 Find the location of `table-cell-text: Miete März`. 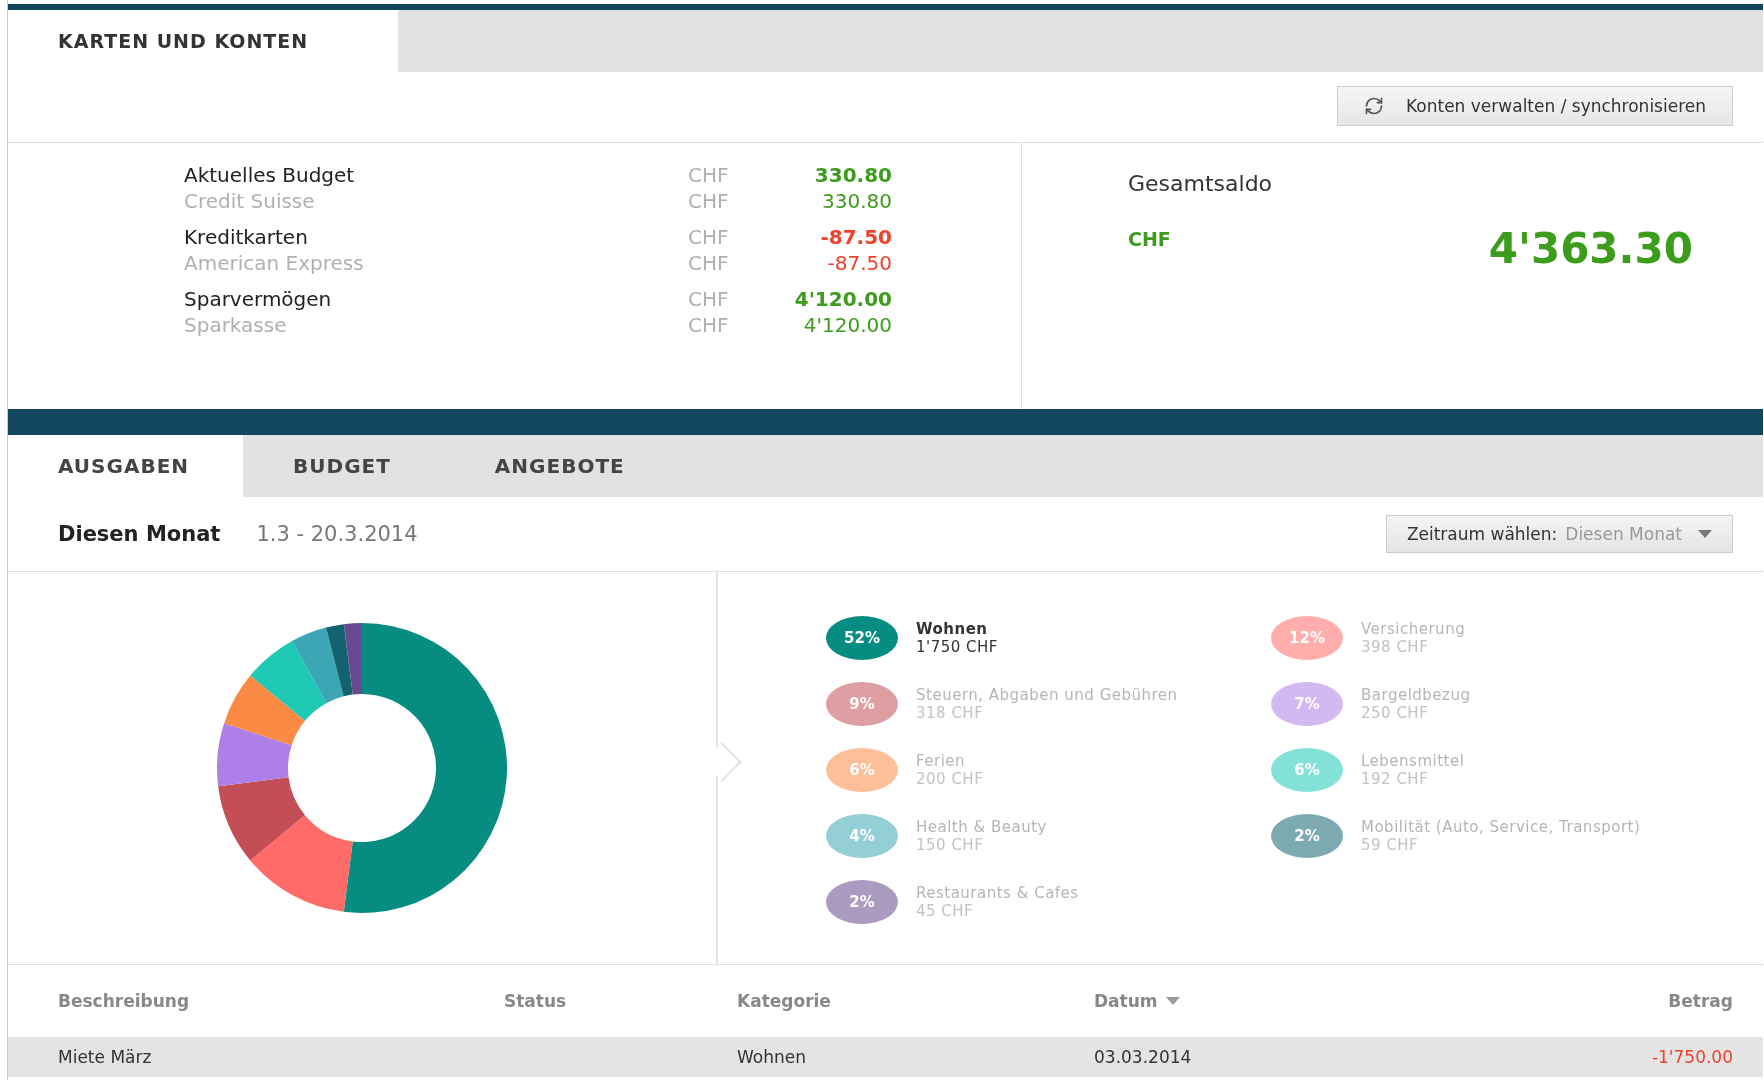

table-cell-text: Miete März is located at coordinates (105, 1057).